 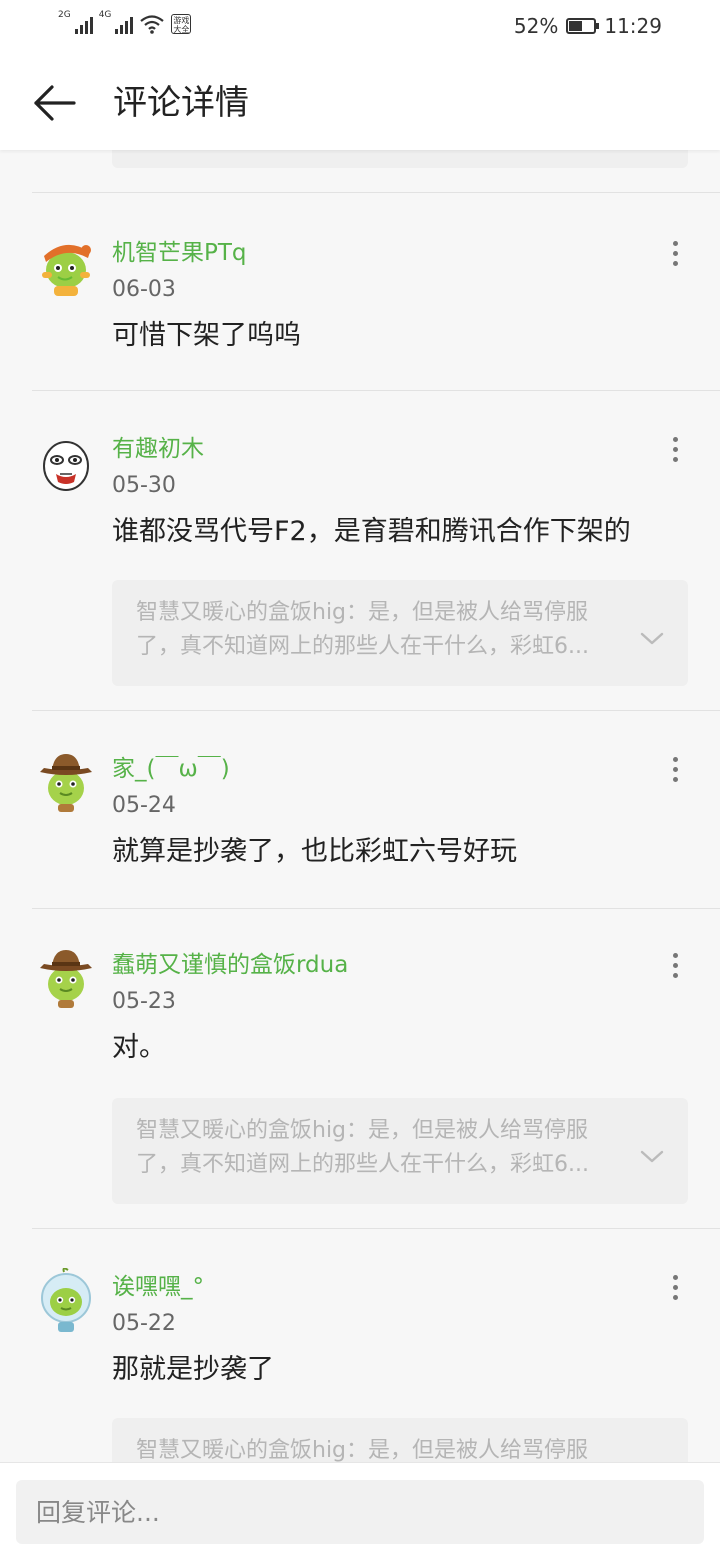 What do you see at coordinates (179, 253) in the screenshot?
I see `username: 机智芒果PTq` at bounding box center [179, 253].